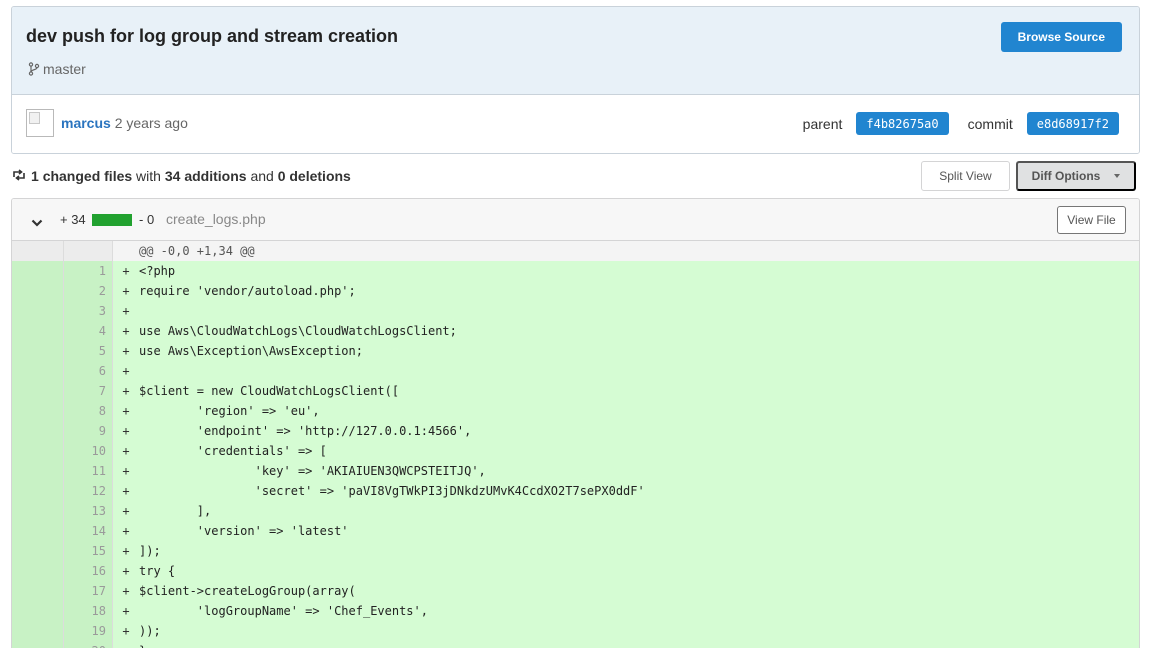 This screenshot has height=648, width=1158. I want to click on with-label: with, so click(148, 176).